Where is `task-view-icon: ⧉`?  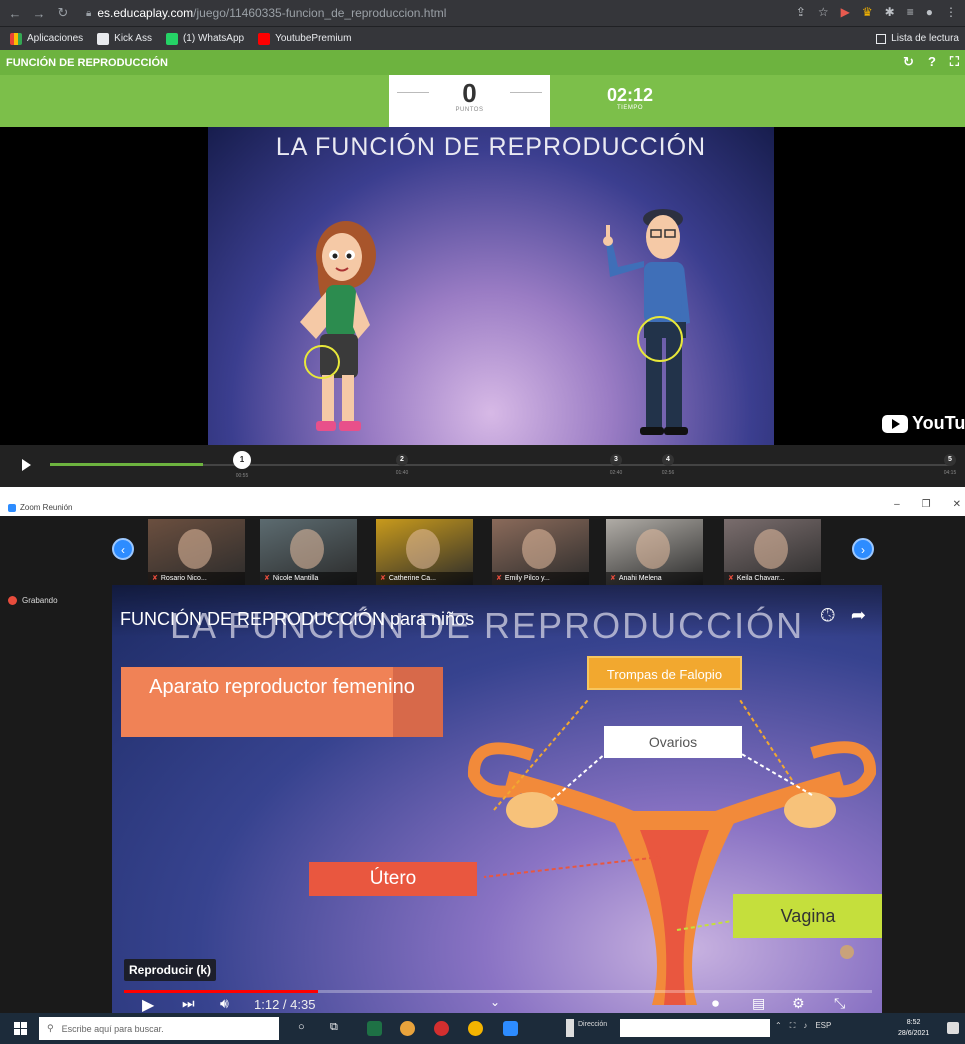 task-view-icon: ⧉ is located at coordinates (334, 1027).